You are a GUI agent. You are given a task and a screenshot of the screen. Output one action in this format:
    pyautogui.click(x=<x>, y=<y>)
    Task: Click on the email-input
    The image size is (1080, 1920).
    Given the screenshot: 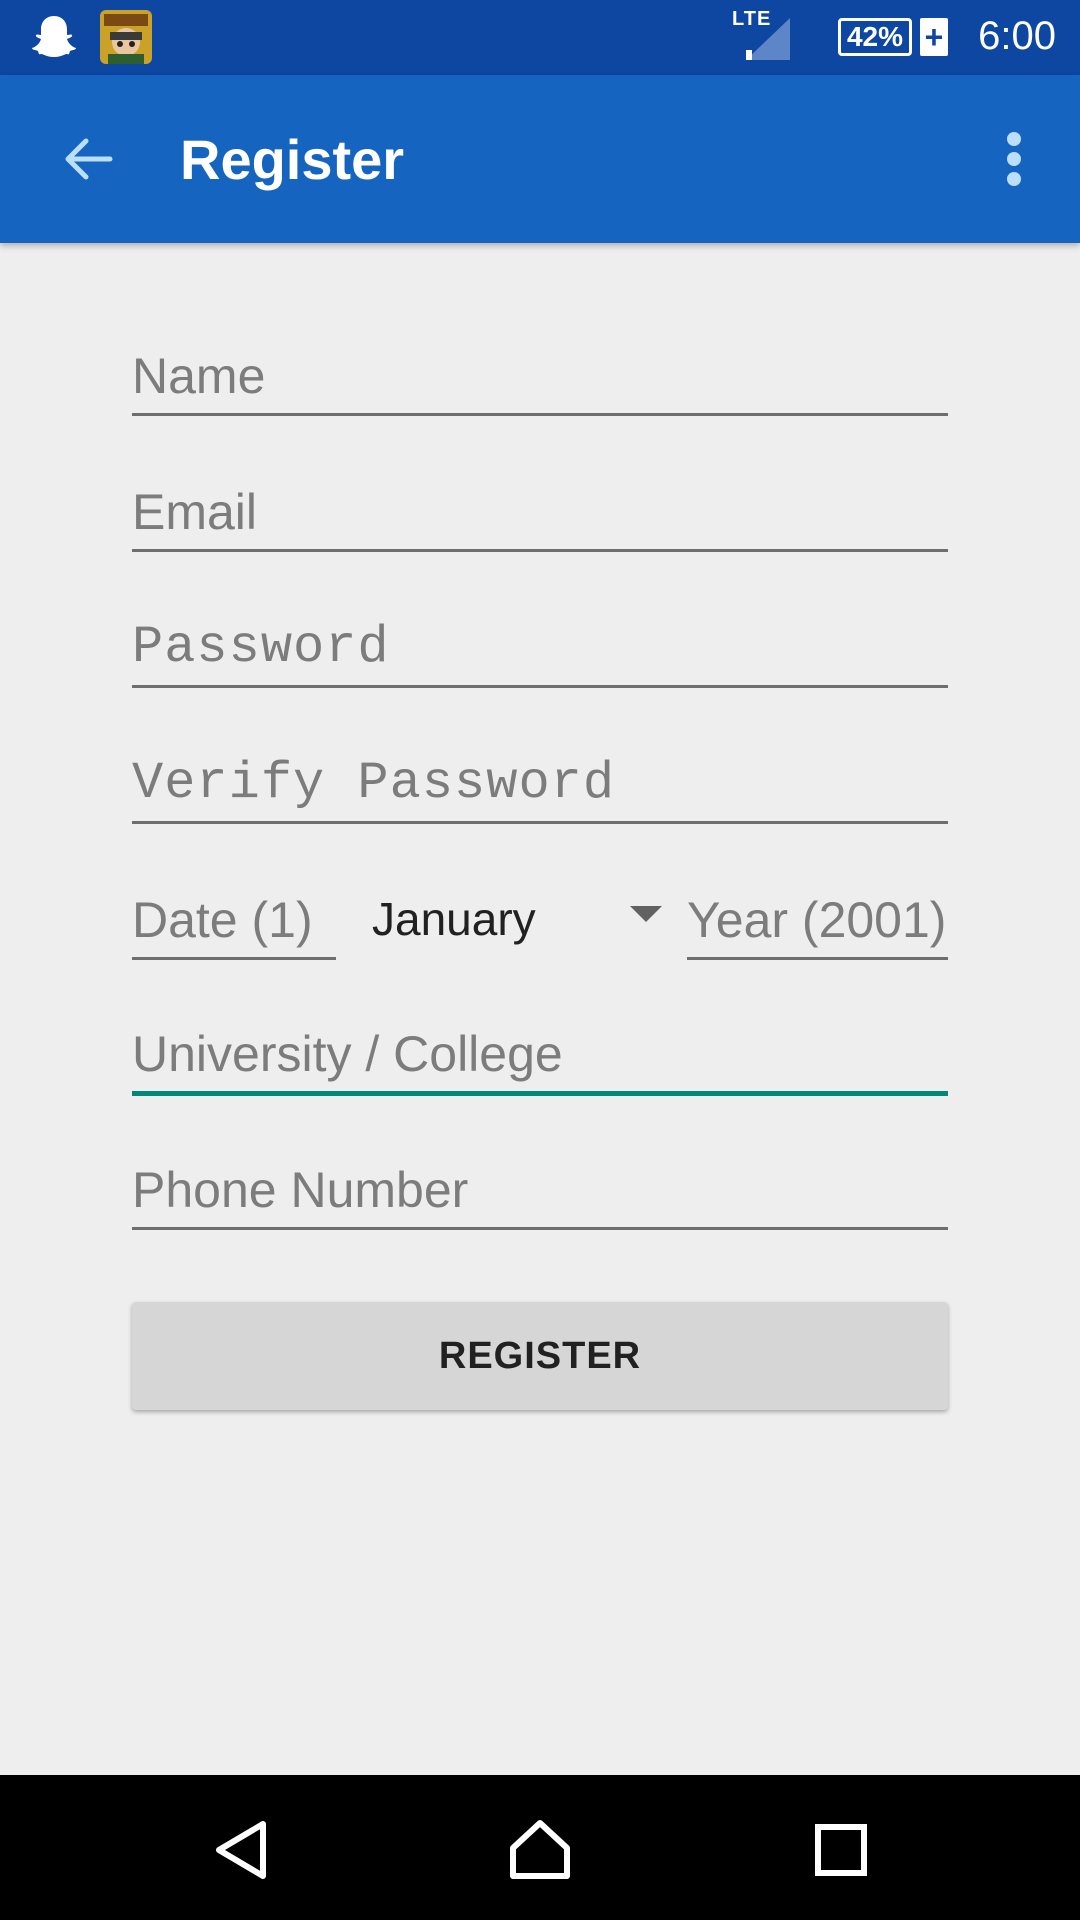 What is the action you would take?
    pyautogui.click(x=540, y=512)
    